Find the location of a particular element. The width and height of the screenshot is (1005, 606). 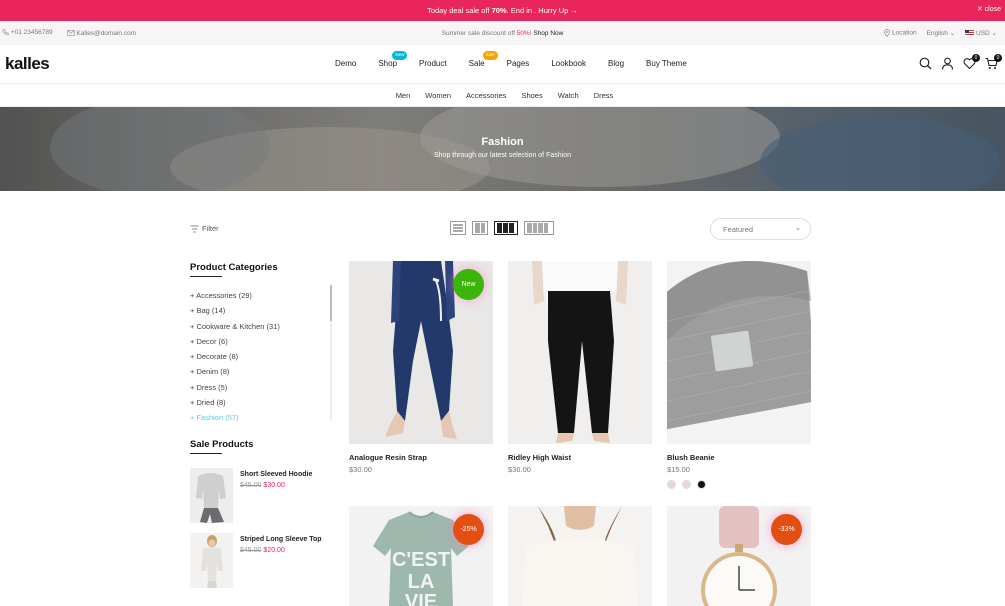

product-image: -33% is located at coordinates (739, 556).